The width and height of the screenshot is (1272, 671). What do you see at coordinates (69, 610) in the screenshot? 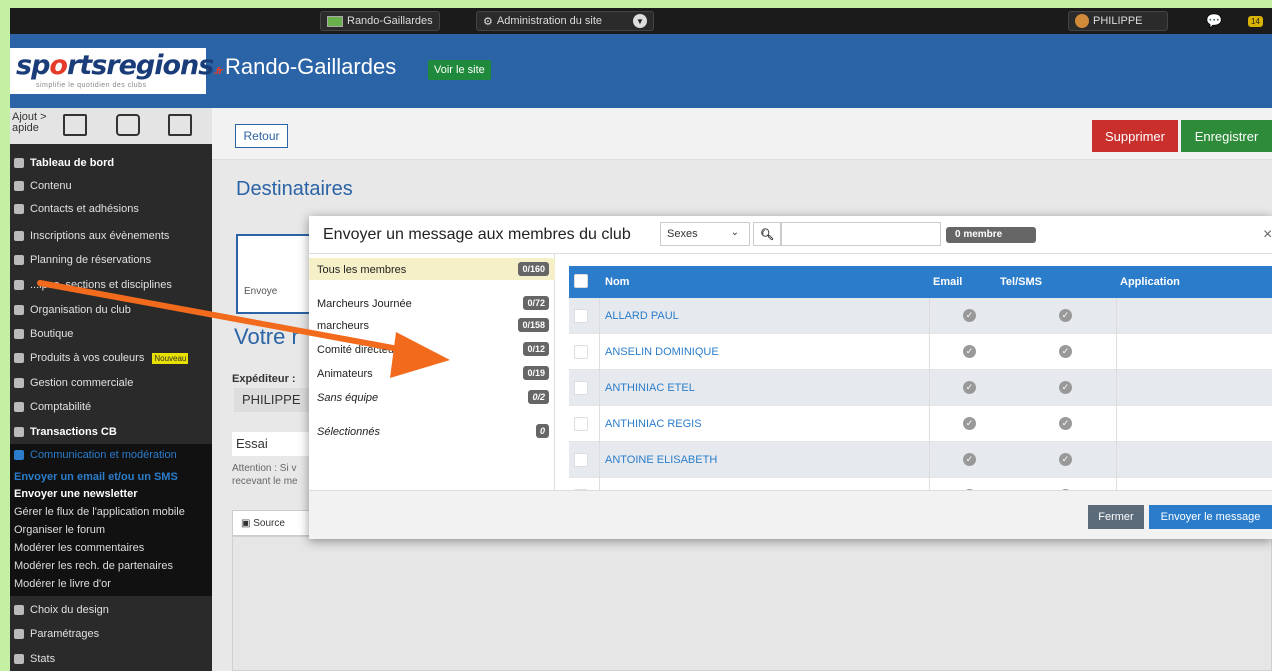
I see `sidebar-item-label: Choix du design` at bounding box center [69, 610].